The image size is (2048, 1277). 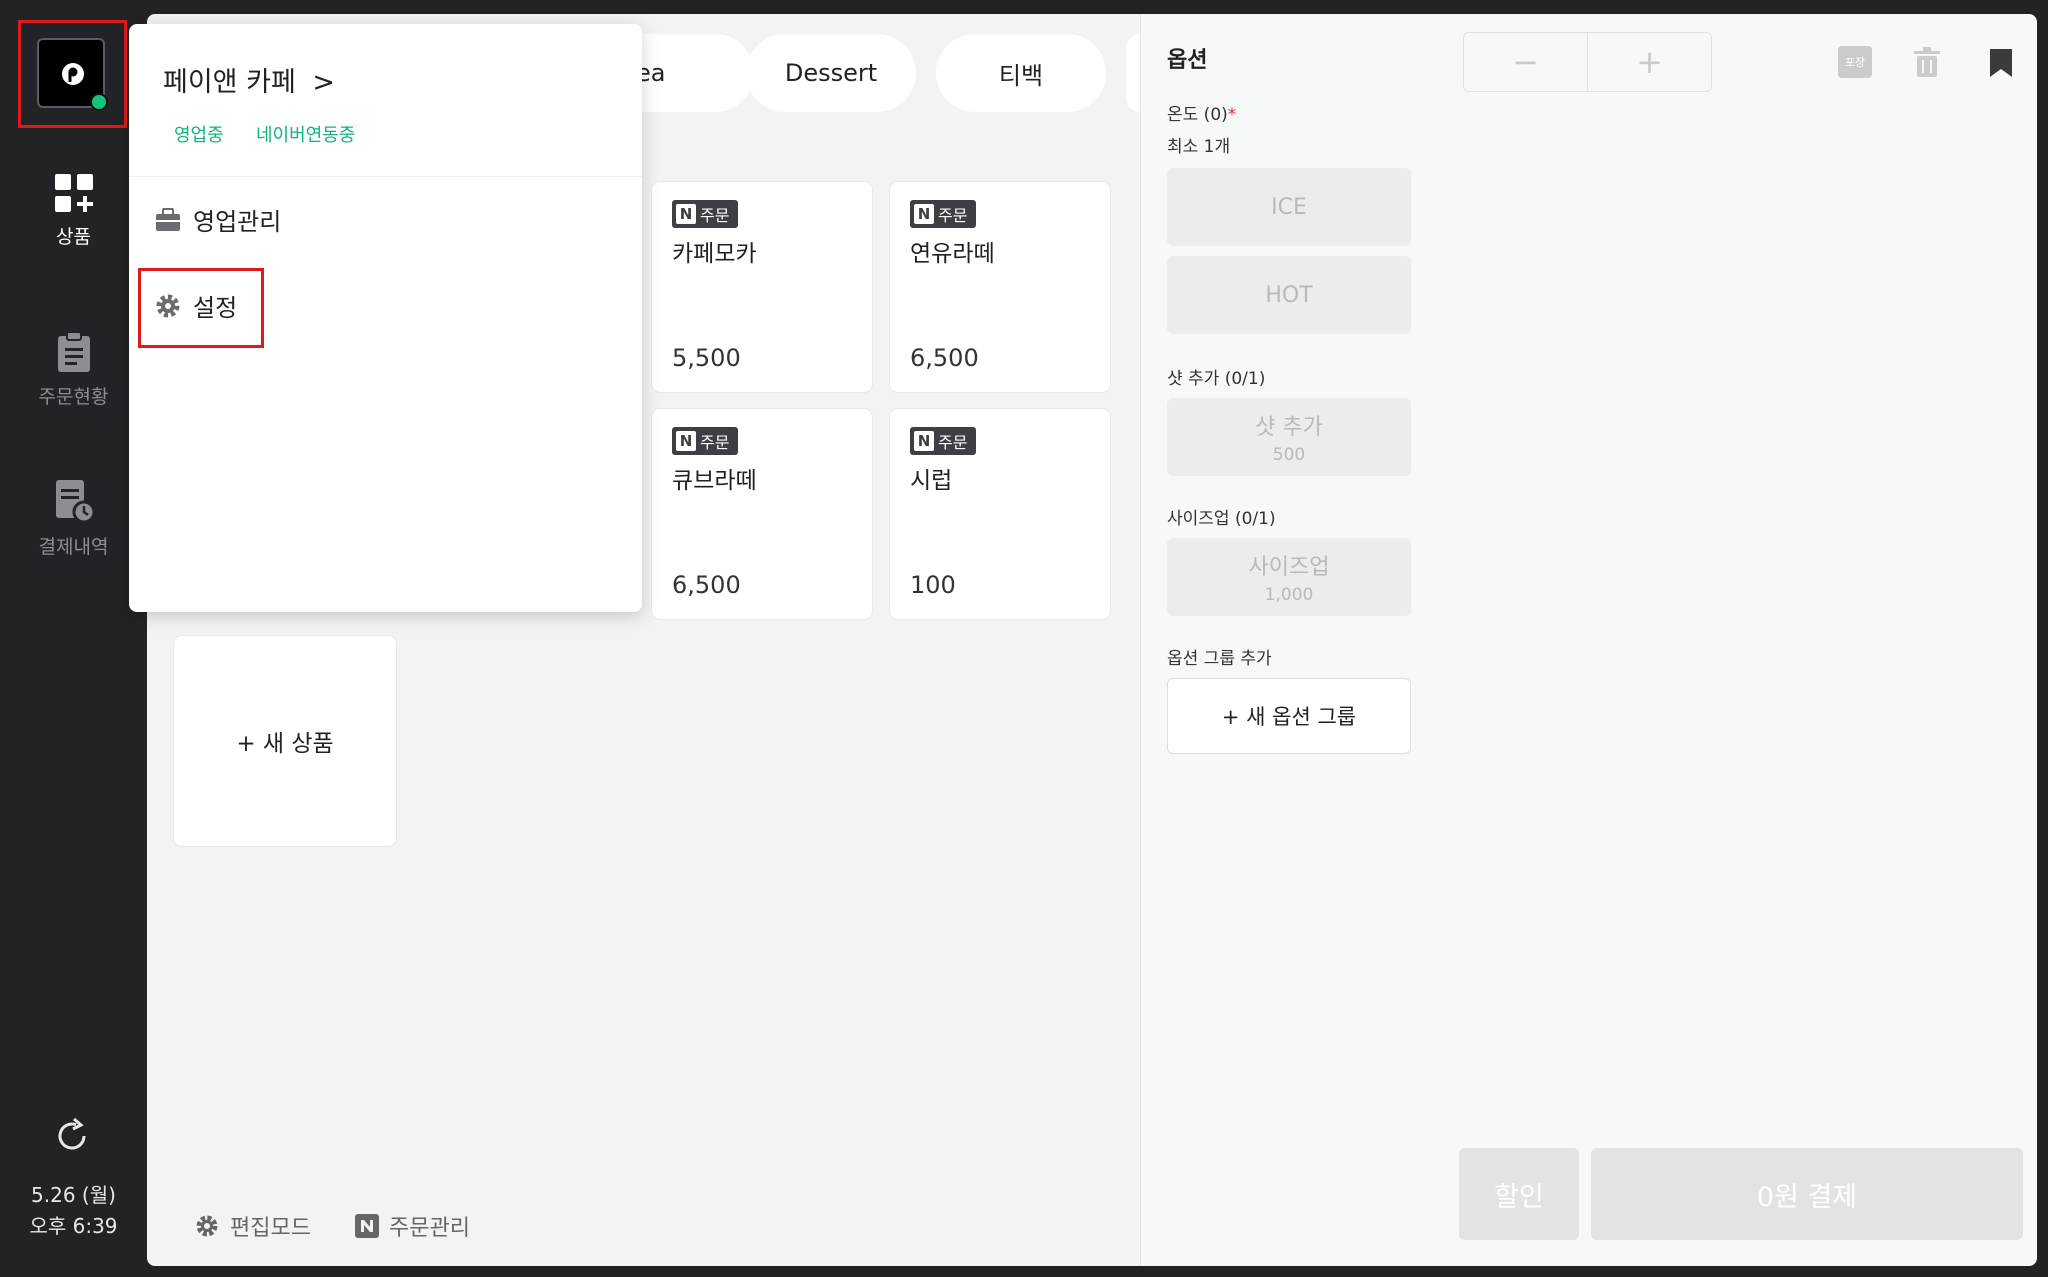 What do you see at coordinates (1219, 659) in the screenshot?
I see `option-group-label: 옵션 그룹 추가` at bounding box center [1219, 659].